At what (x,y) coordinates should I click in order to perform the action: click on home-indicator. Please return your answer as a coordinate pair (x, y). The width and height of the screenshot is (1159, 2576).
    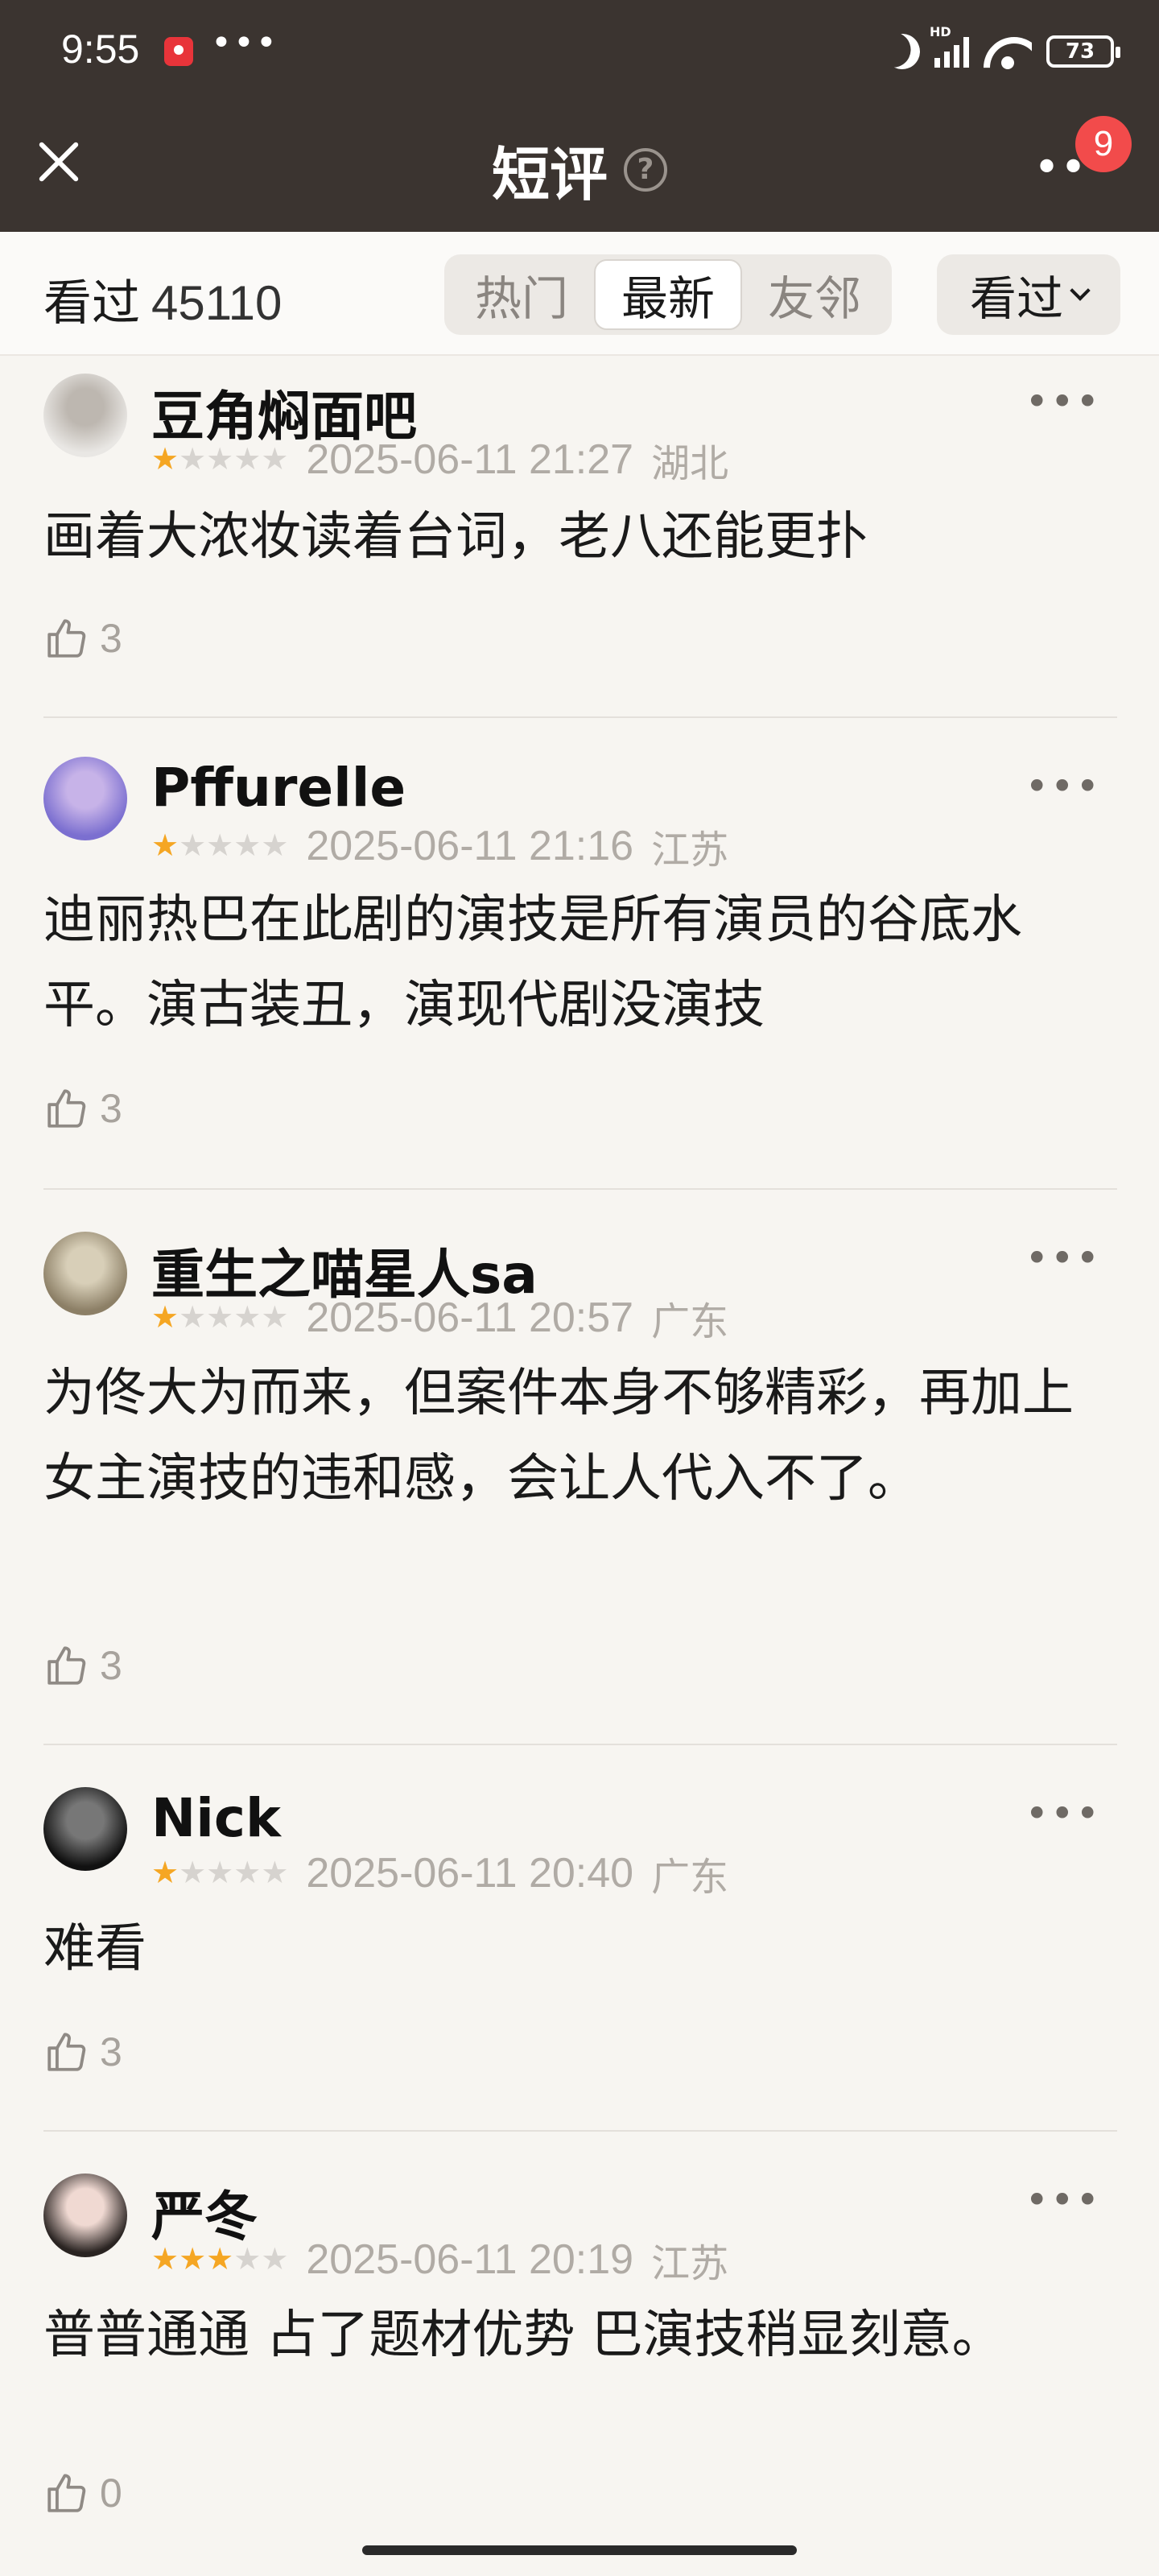
    Looking at the image, I should click on (579, 2550).